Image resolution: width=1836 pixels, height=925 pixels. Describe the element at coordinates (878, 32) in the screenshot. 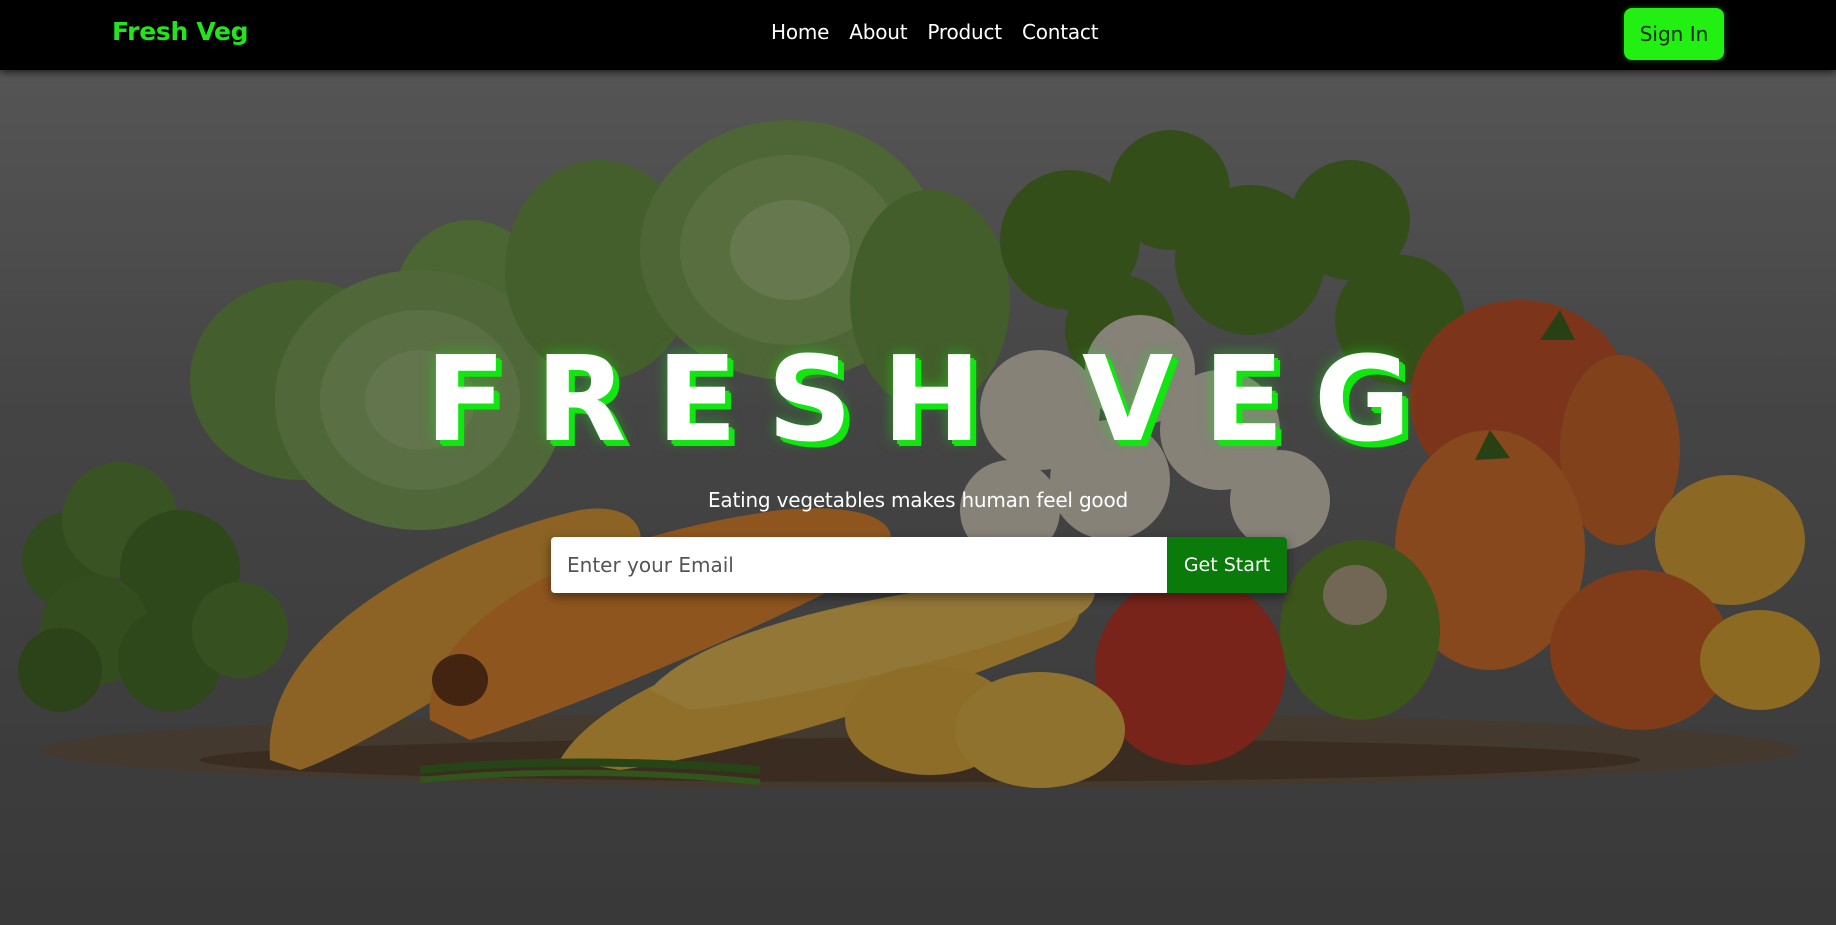

I see `nav-link-about: About` at that location.